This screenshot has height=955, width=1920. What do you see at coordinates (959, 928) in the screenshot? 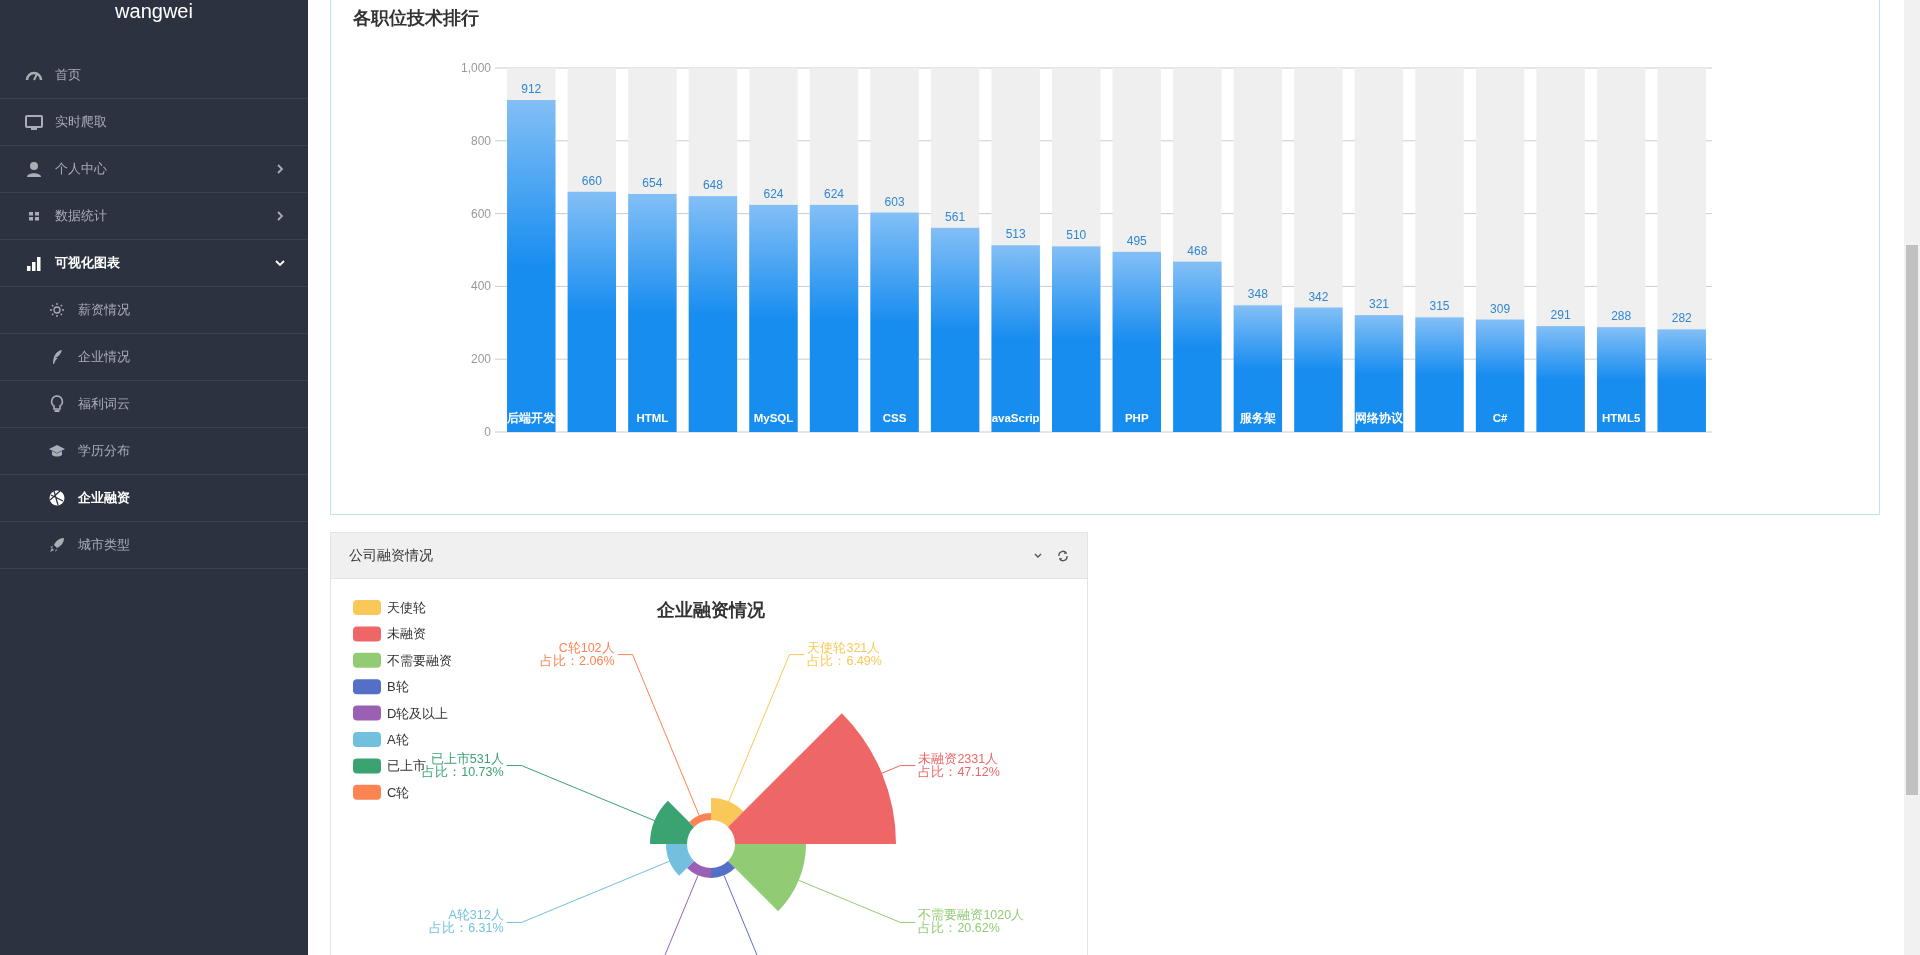
I see `data-label: 占比：20.62%` at bounding box center [959, 928].